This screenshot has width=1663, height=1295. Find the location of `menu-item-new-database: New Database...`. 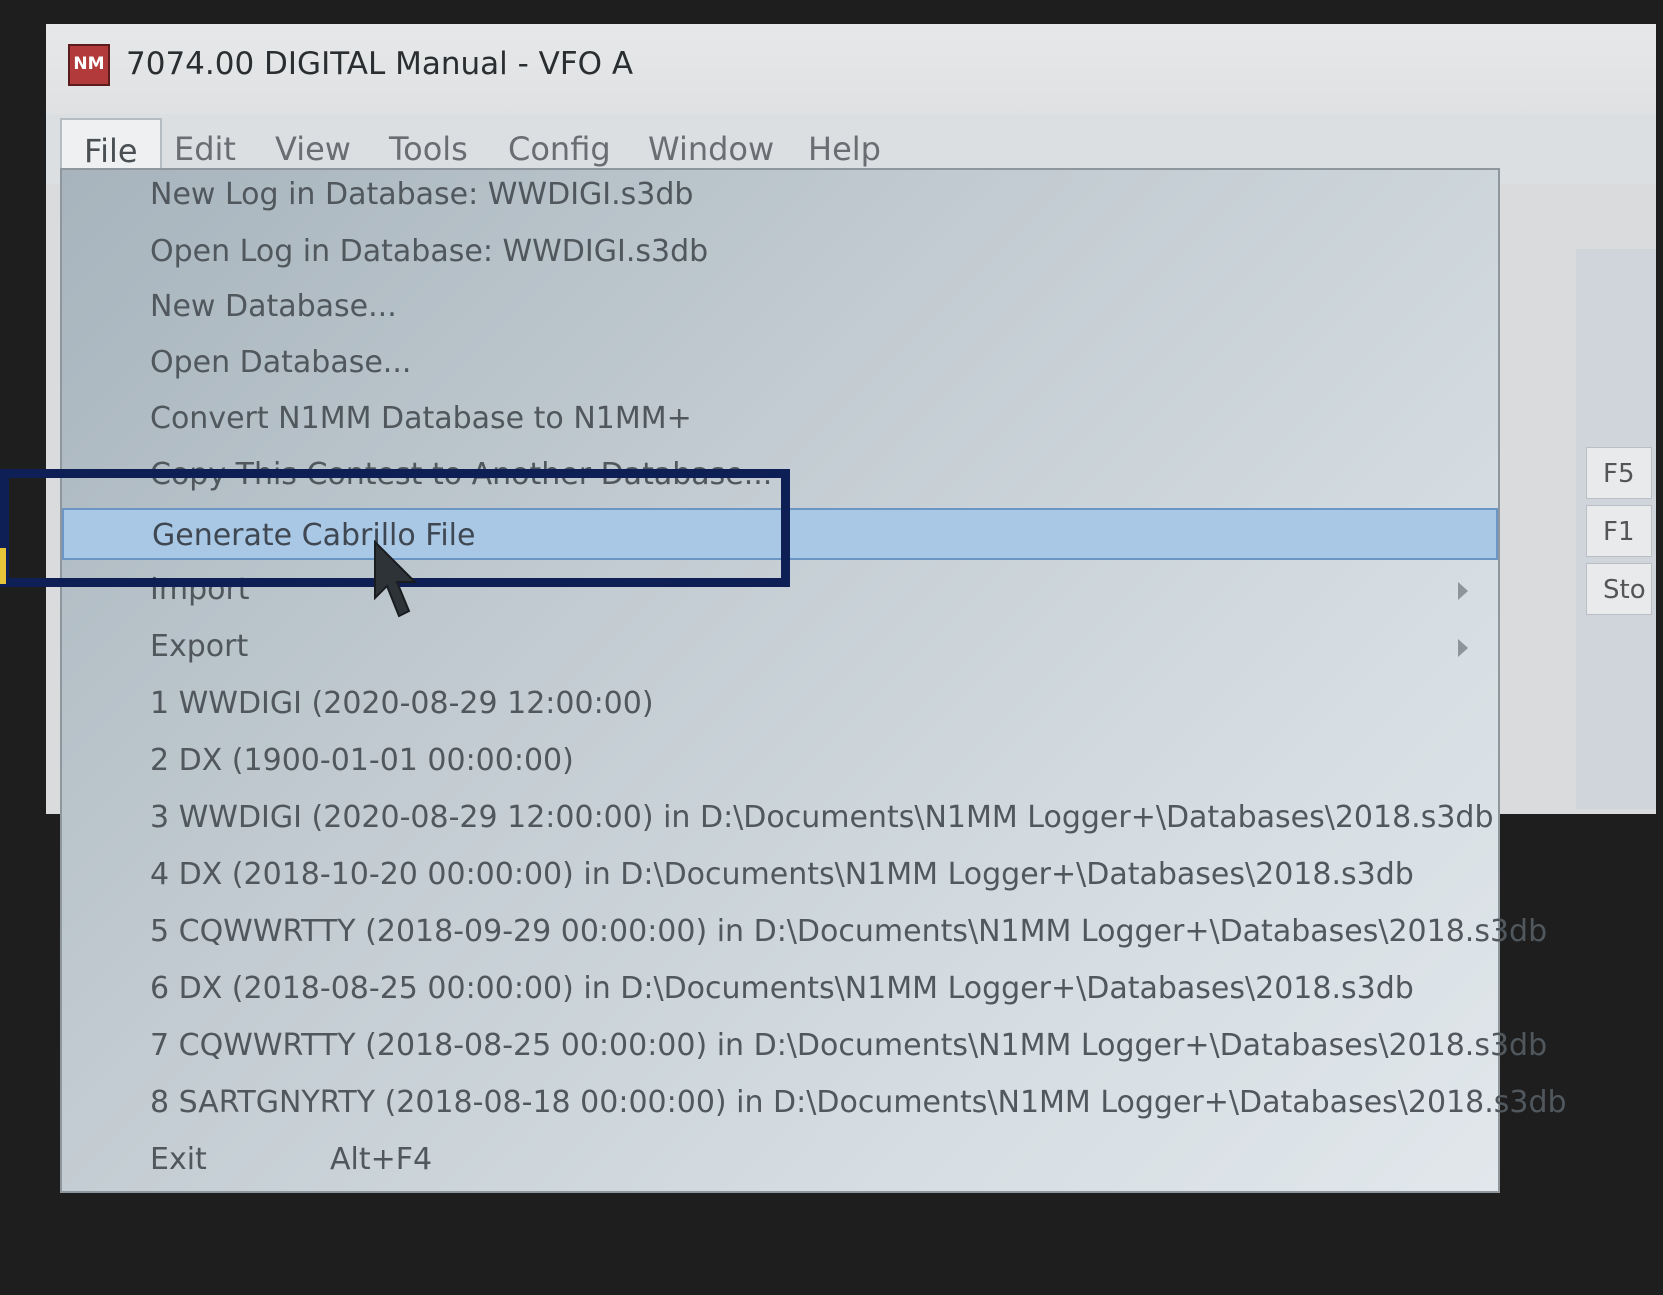

menu-item-new-database: New Database... is located at coordinates (780, 307).